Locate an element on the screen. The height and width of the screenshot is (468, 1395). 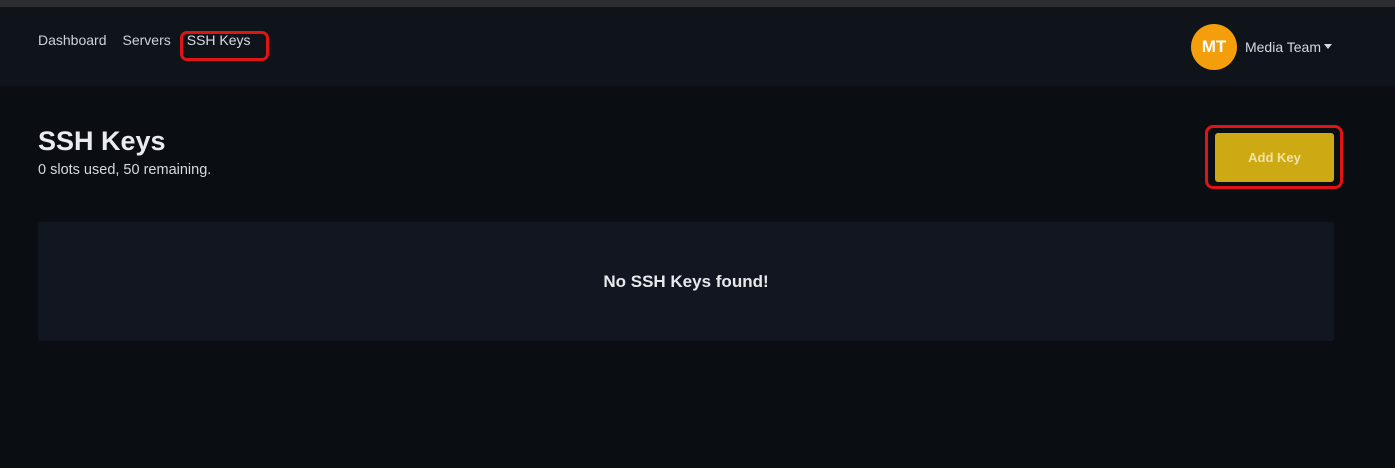
page-title: SSH Keys is located at coordinates (102, 141).